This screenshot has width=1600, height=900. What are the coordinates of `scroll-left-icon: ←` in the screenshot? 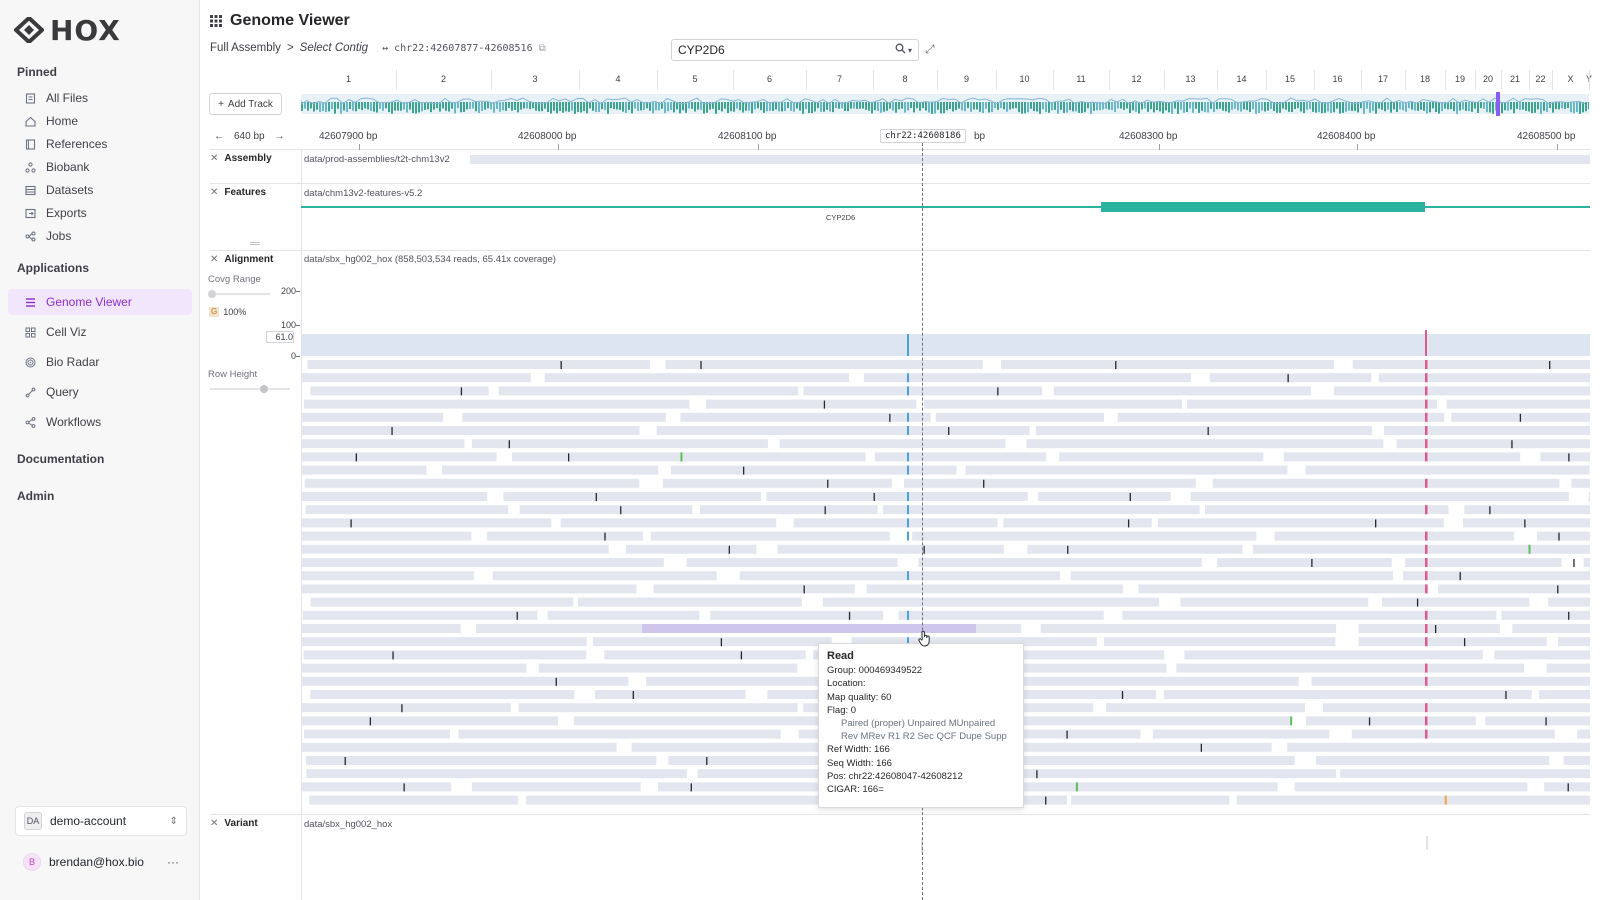 It's located at (219, 136).